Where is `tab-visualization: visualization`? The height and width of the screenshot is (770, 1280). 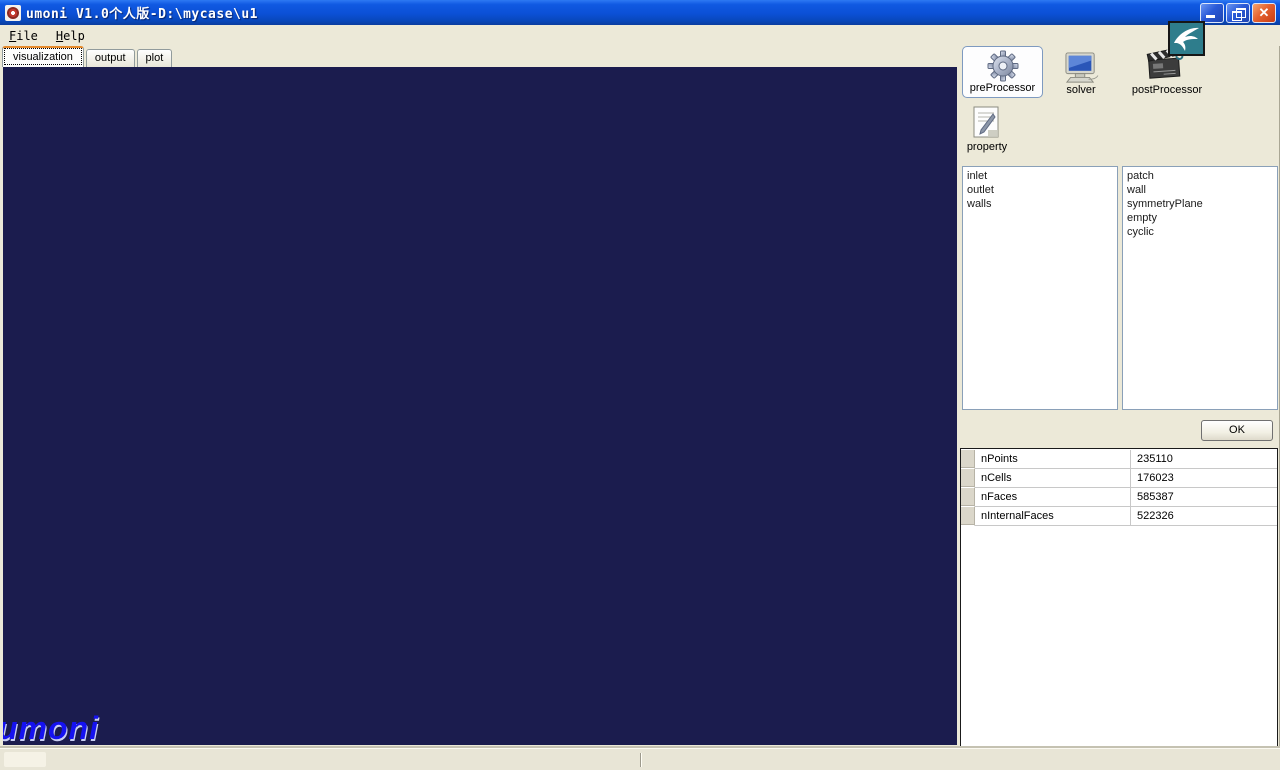
tab-visualization: visualization is located at coordinates (43, 56).